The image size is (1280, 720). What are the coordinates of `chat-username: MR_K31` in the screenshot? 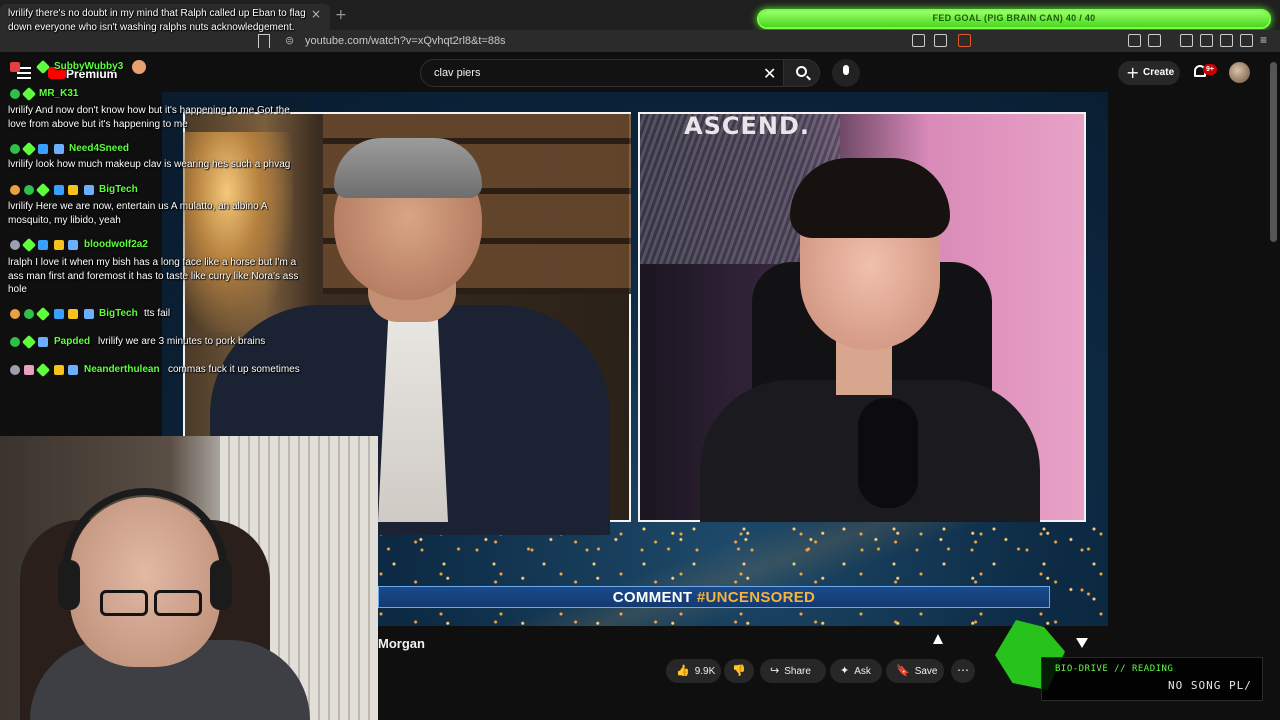 It's located at (59, 93).